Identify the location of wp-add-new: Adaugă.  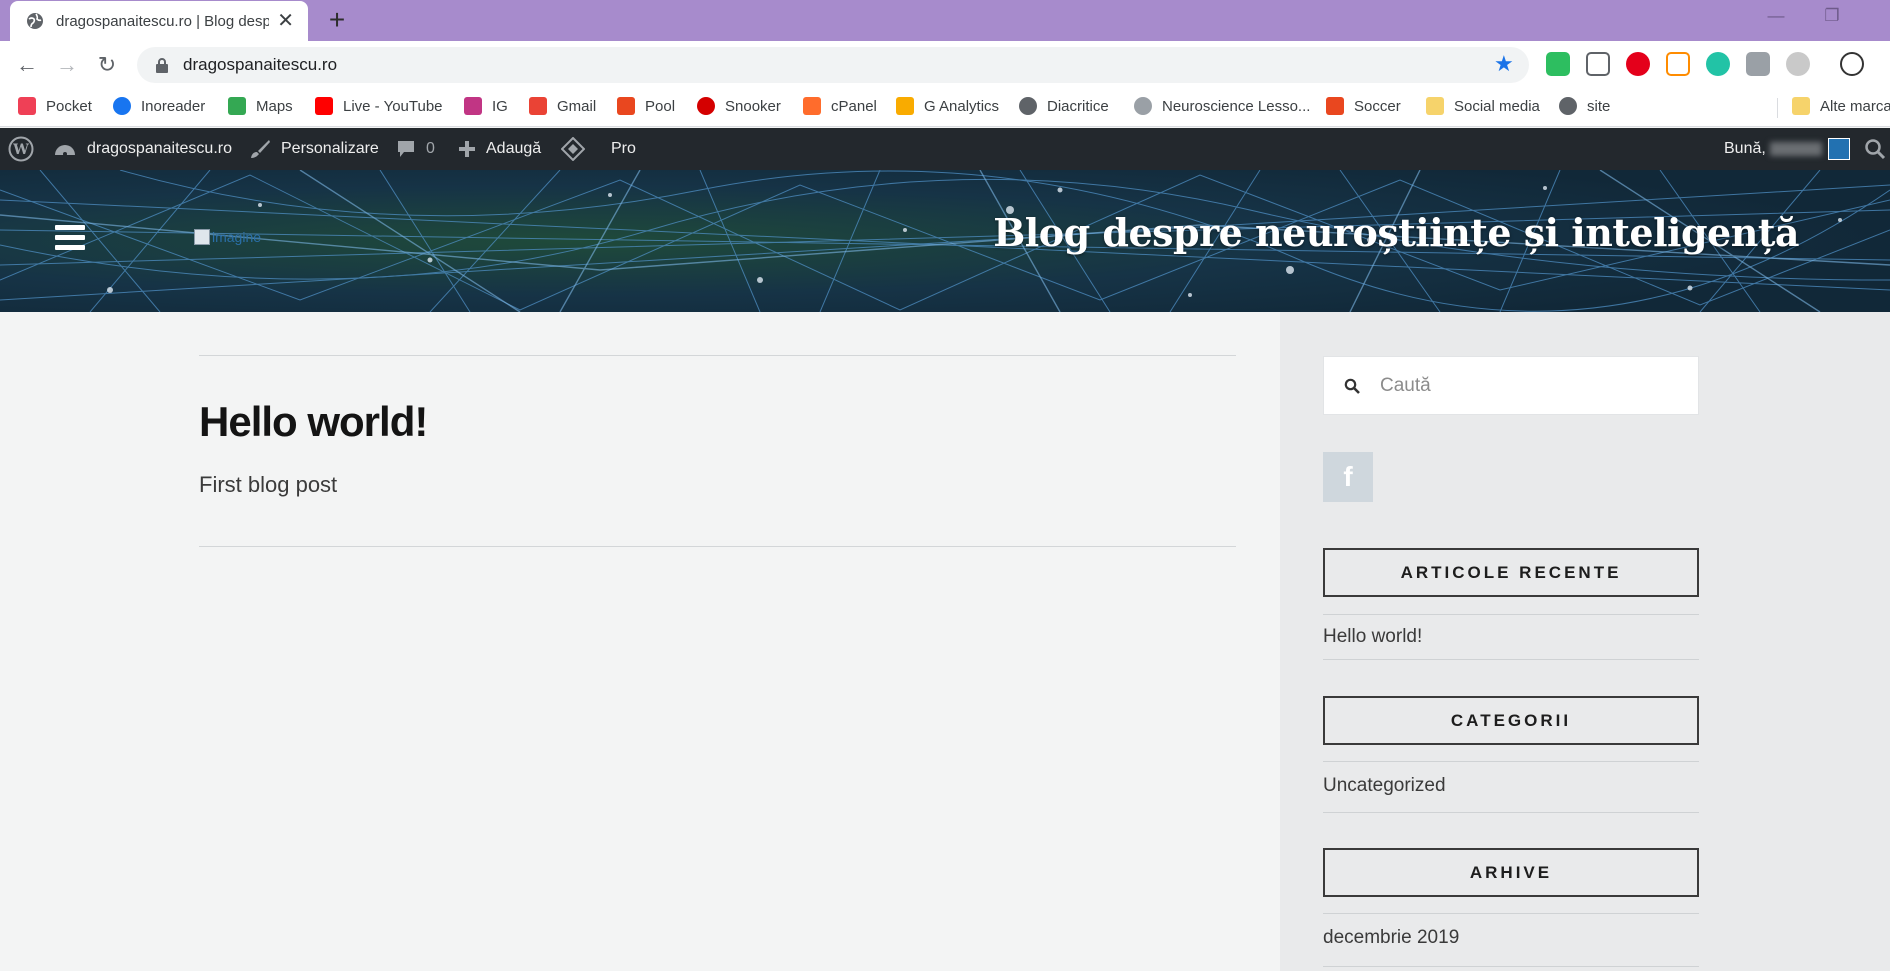
(499, 149).